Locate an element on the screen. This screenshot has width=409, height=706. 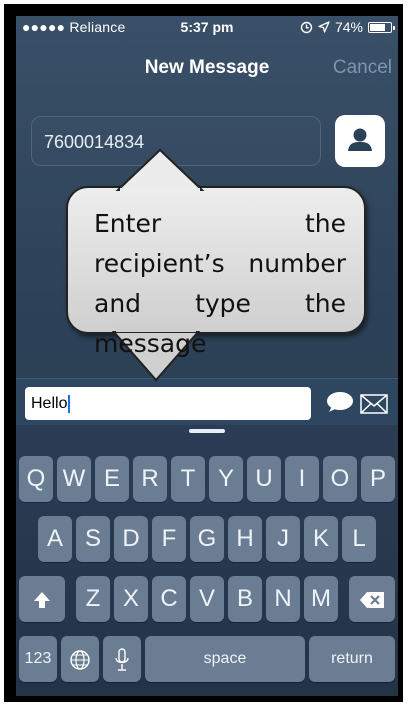
battery-percent: 74% is located at coordinates (348, 27).